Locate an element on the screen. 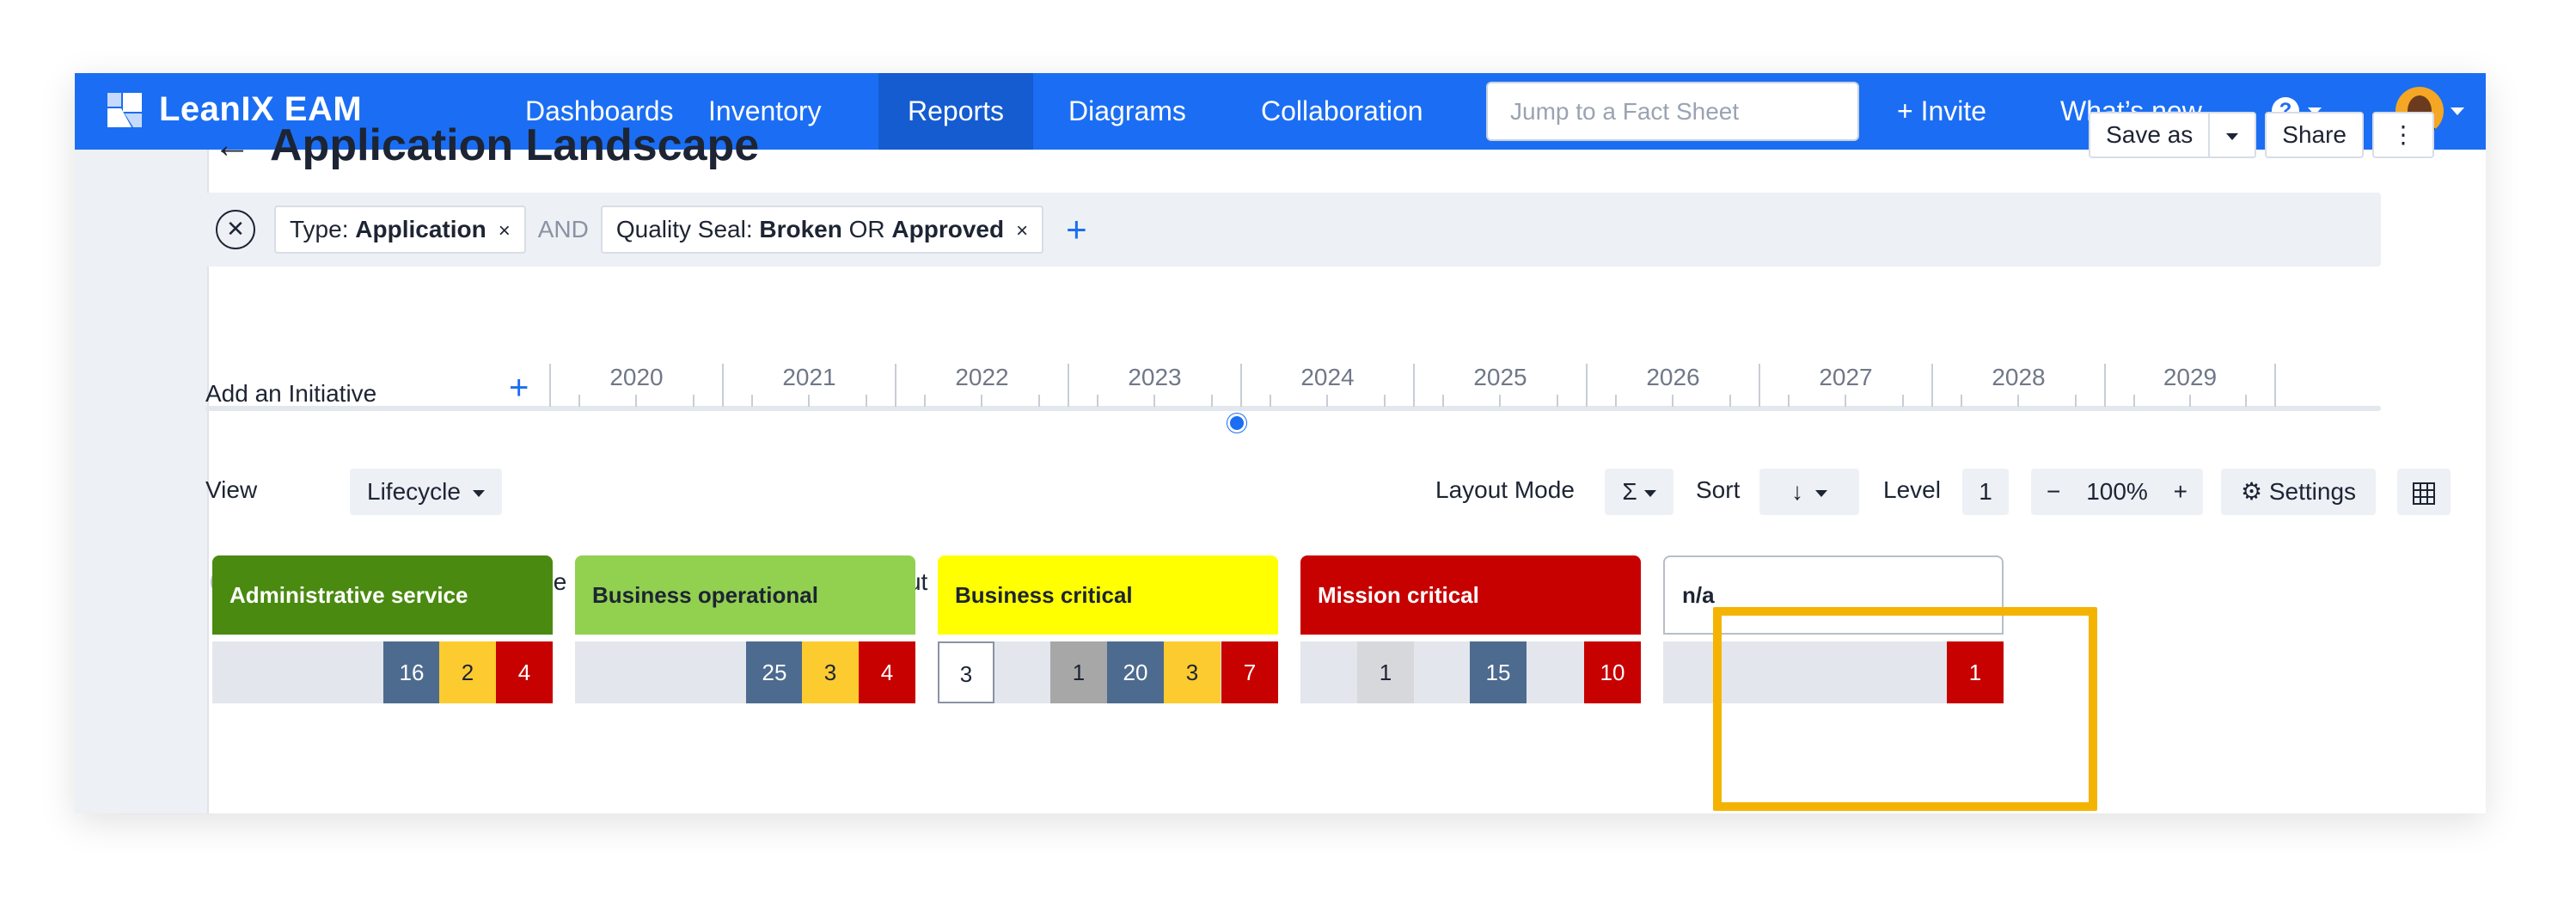 The image size is (2576, 902). settings-label: Settings is located at coordinates (2312, 492).